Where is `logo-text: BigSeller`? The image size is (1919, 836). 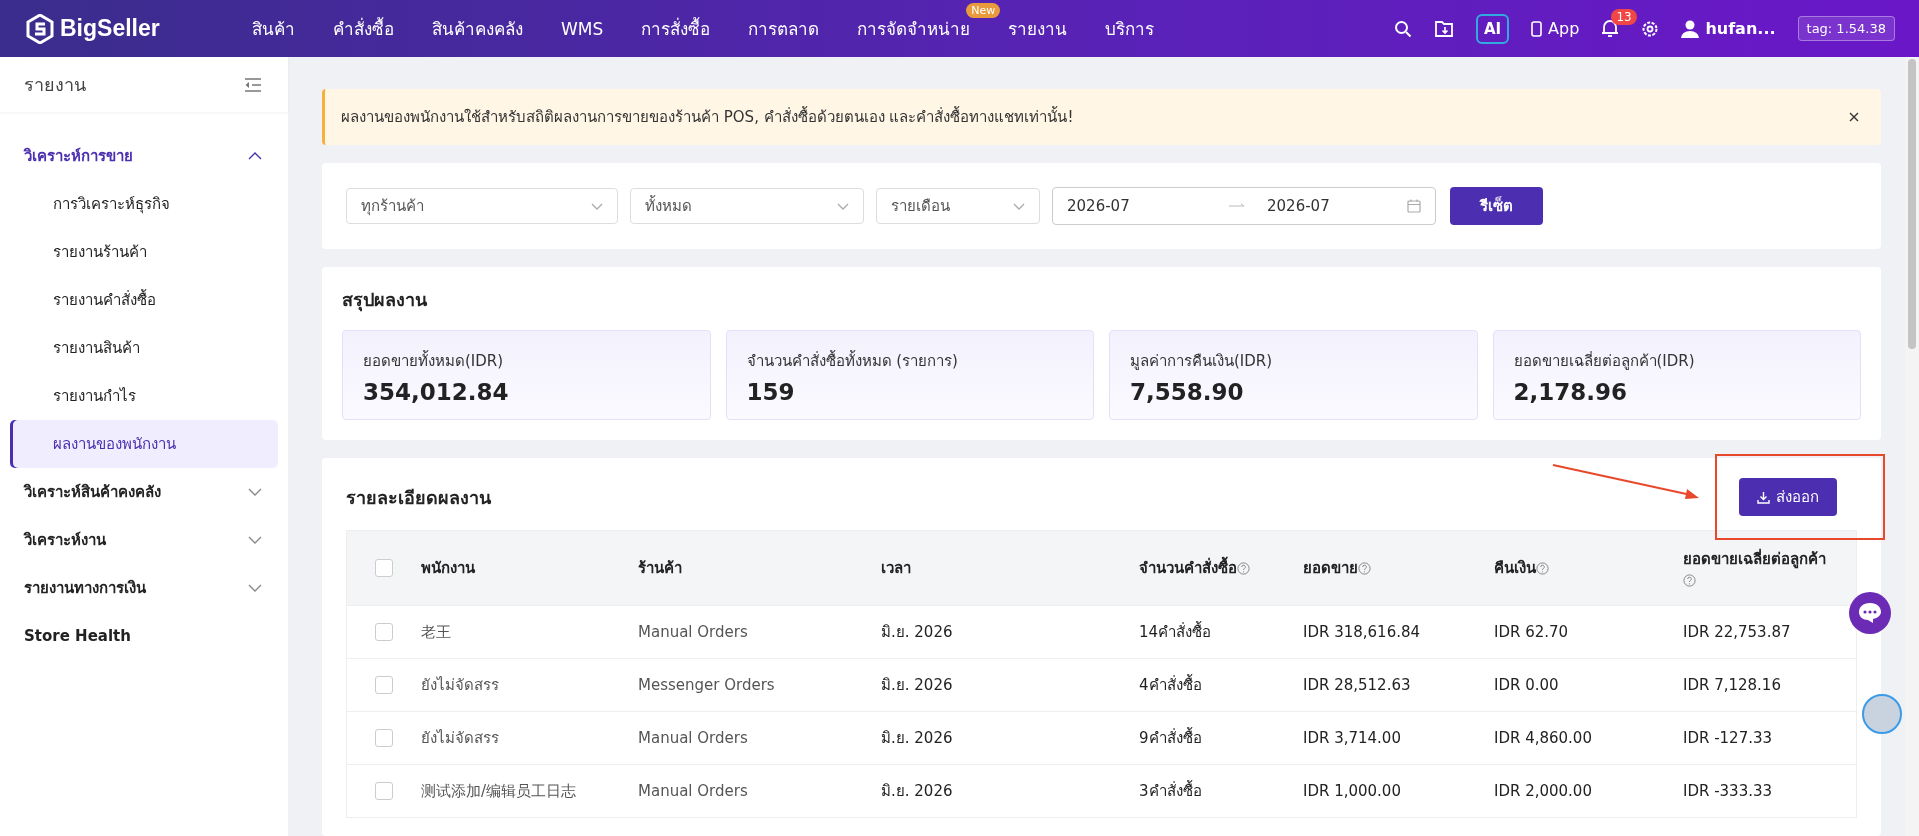
logo-text: BigSeller is located at coordinates (110, 28).